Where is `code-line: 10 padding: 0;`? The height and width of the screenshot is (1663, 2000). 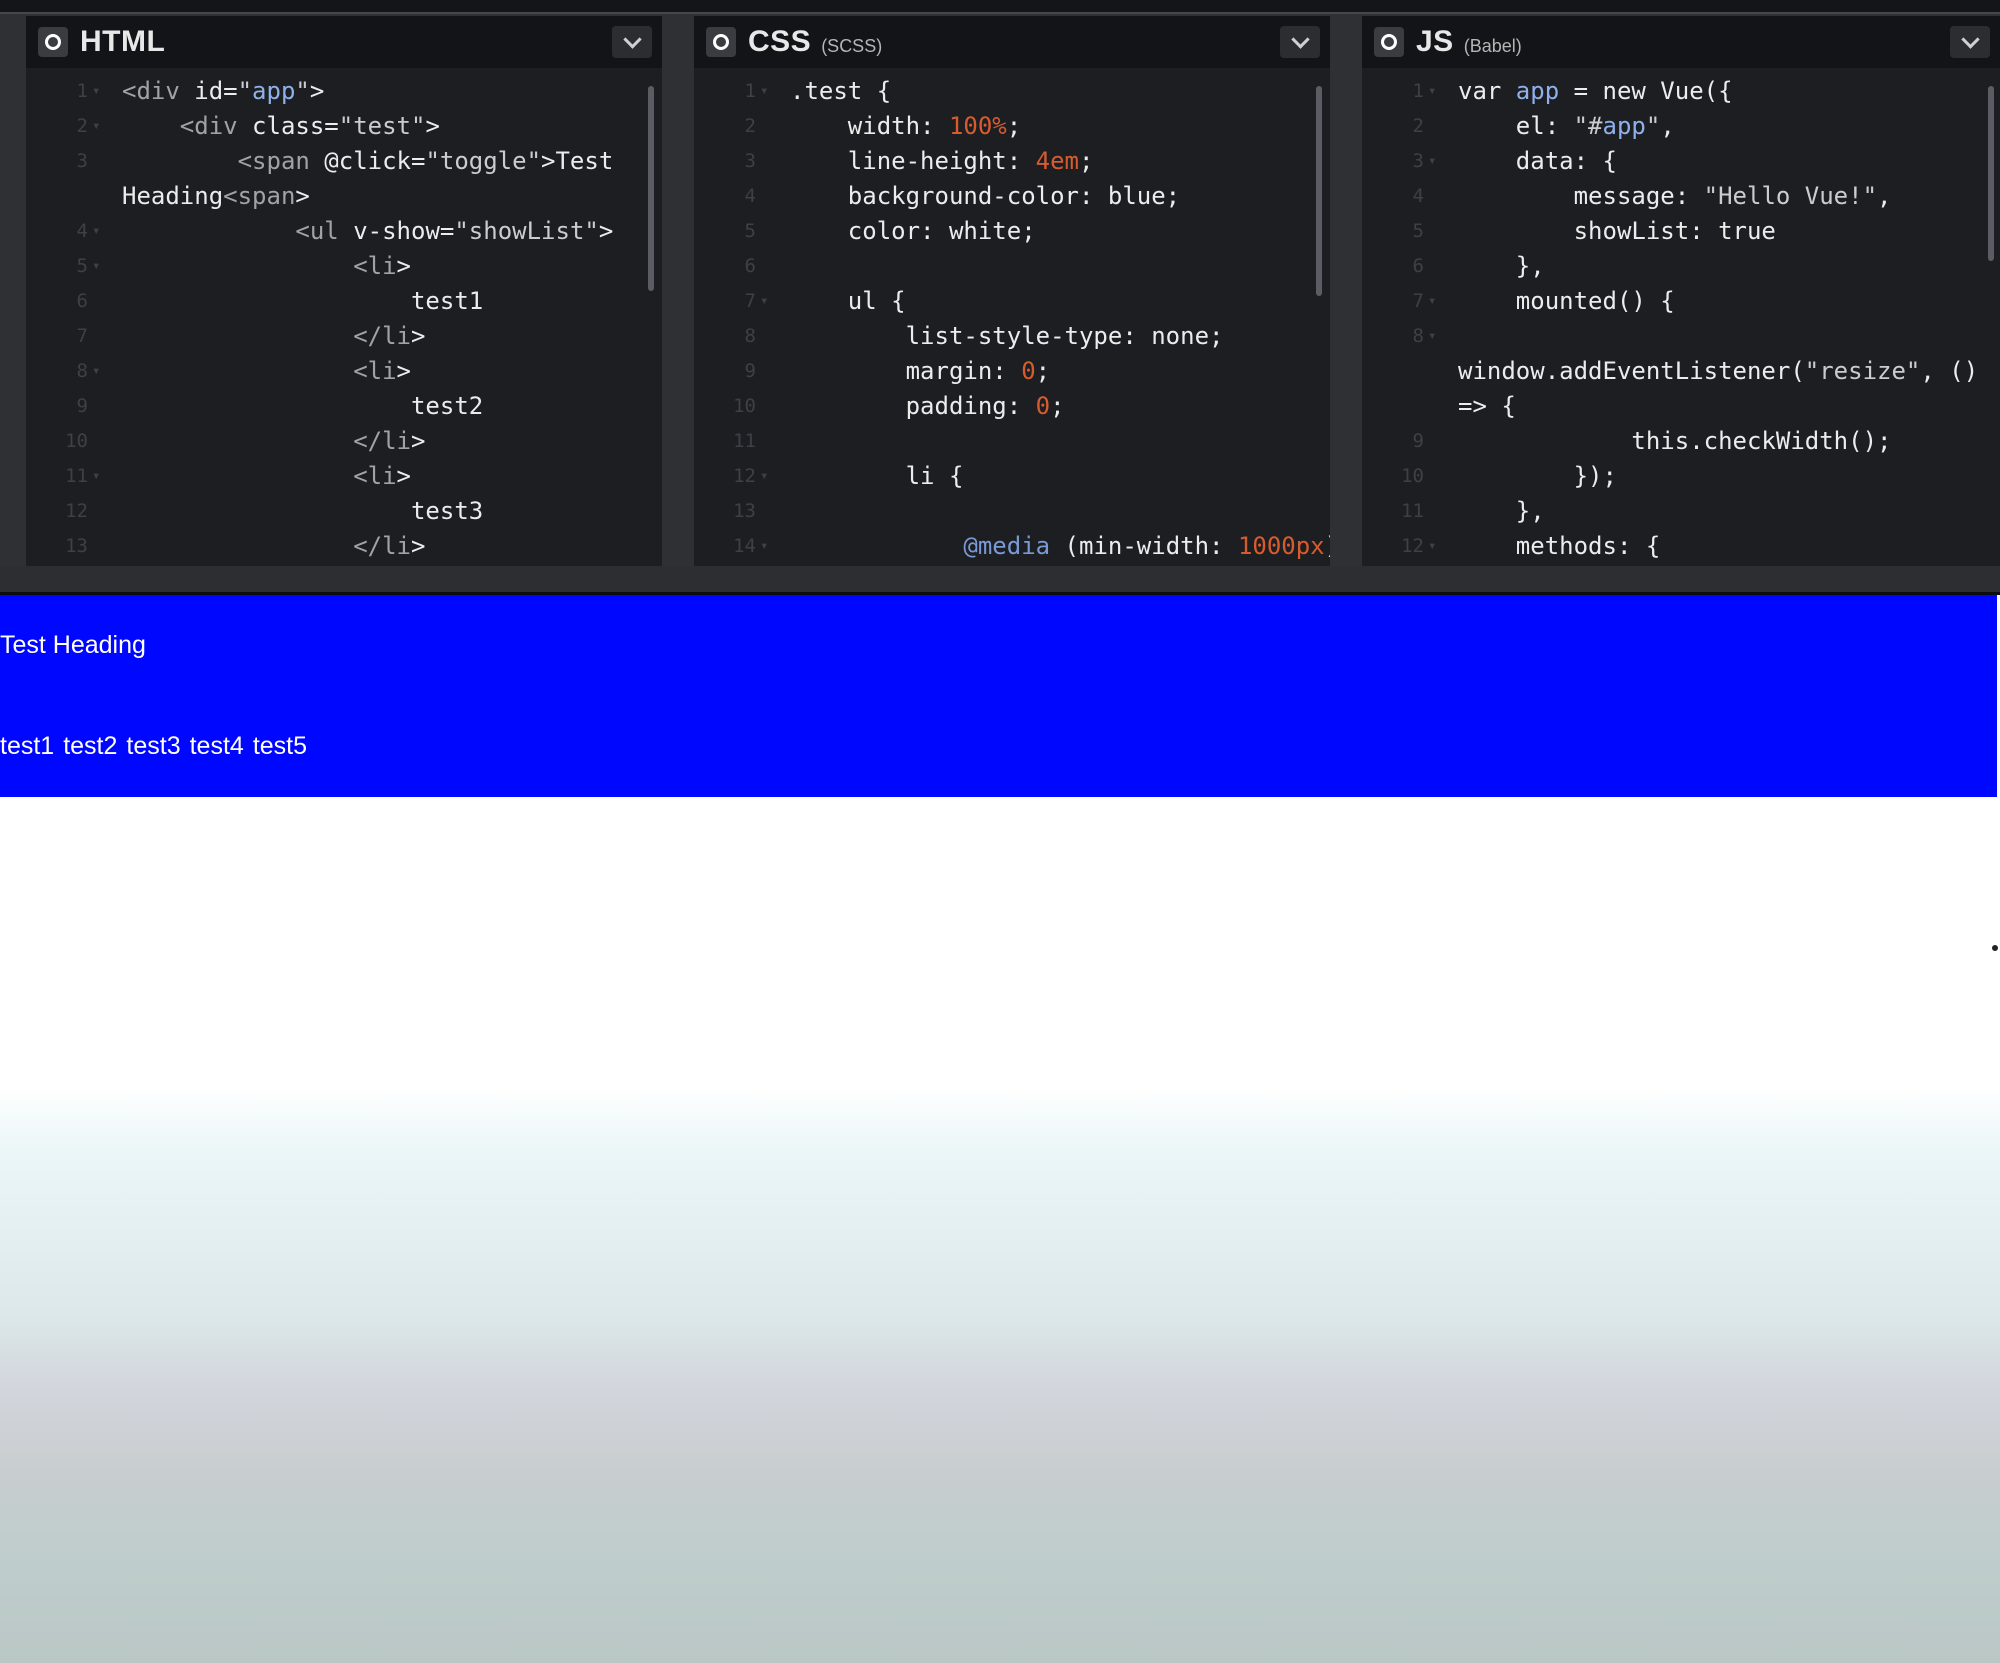 code-line: 10 padding: 0; is located at coordinates (1012, 406).